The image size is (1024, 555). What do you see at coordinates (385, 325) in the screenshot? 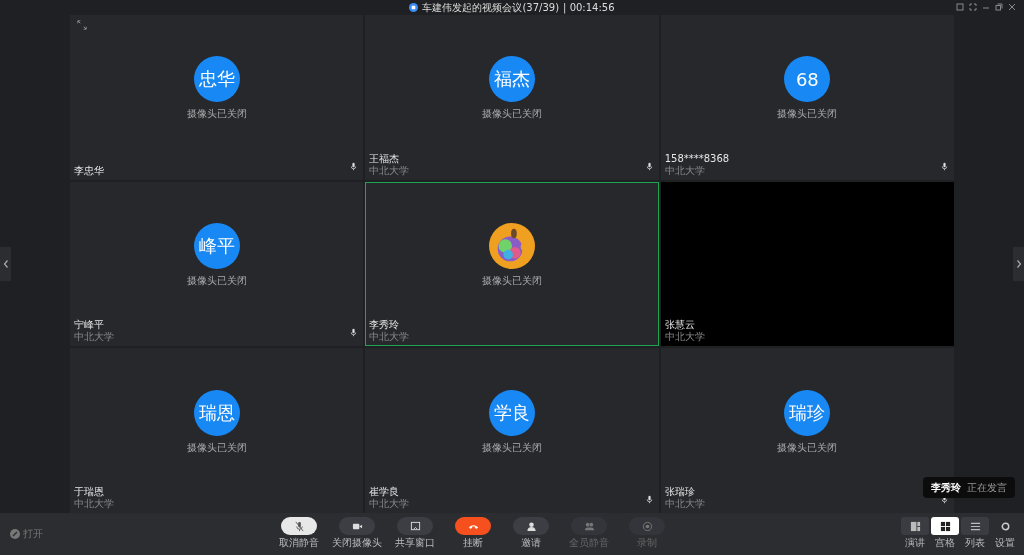
I see `participant-name: 李秀玲` at bounding box center [385, 325].